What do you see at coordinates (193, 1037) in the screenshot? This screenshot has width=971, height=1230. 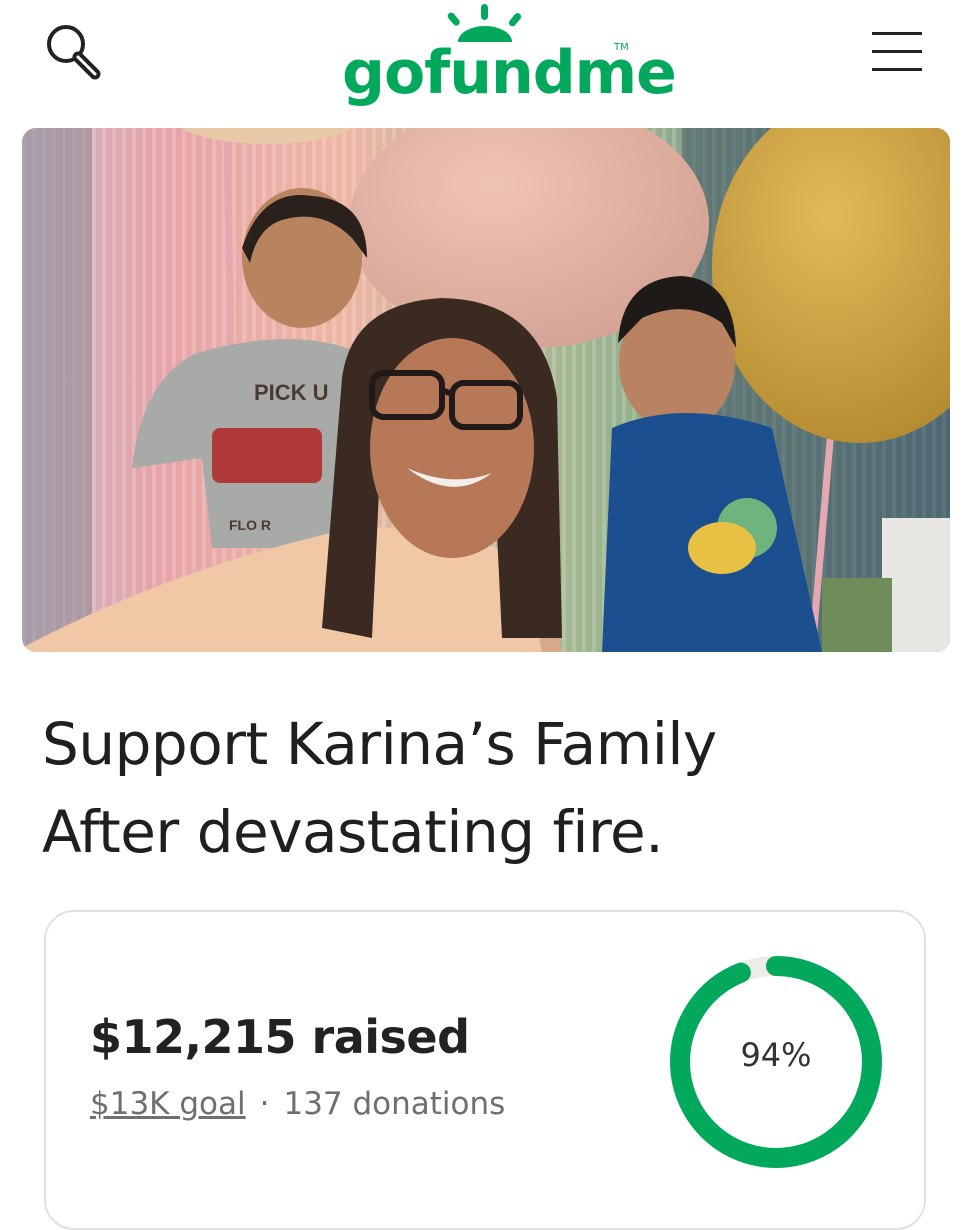 I see `raised-amount: $12,215` at bounding box center [193, 1037].